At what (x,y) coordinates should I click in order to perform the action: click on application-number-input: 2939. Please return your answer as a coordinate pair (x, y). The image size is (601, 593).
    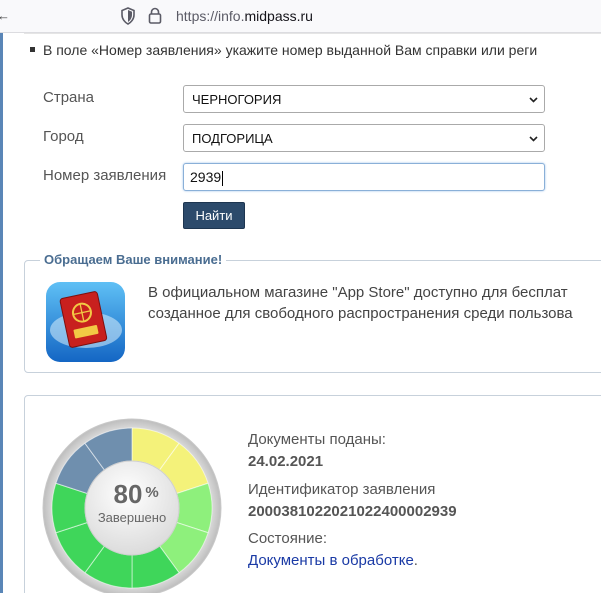
    Looking at the image, I should click on (364, 177).